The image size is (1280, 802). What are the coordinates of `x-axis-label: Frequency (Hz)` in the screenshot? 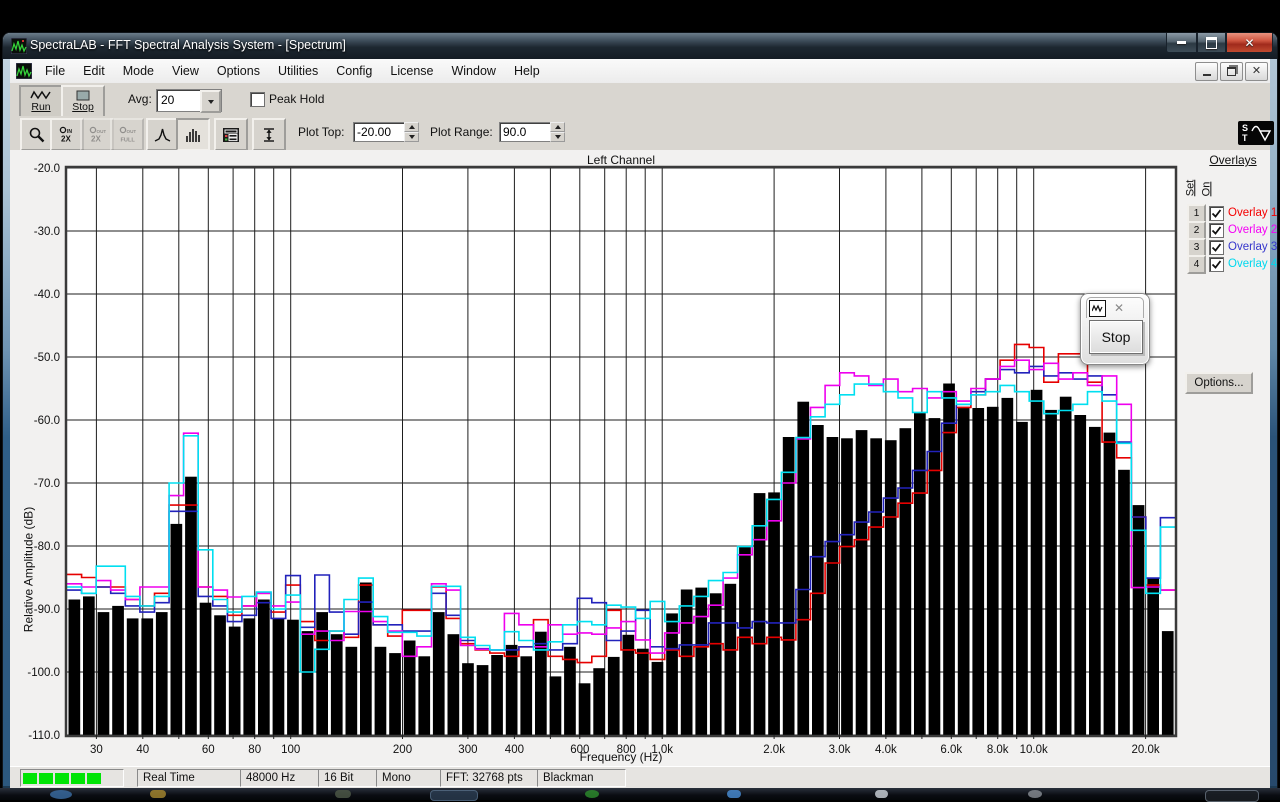 It's located at (621, 757).